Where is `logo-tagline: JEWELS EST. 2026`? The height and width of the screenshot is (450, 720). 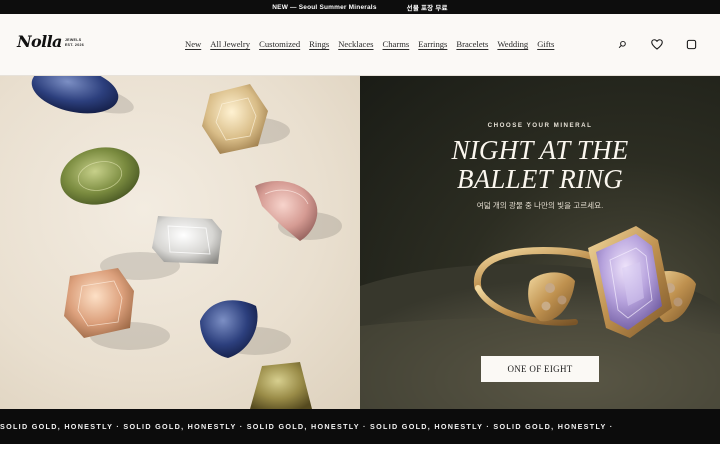
logo-tagline: JEWELS EST. 2026 is located at coordinates (74, 43).